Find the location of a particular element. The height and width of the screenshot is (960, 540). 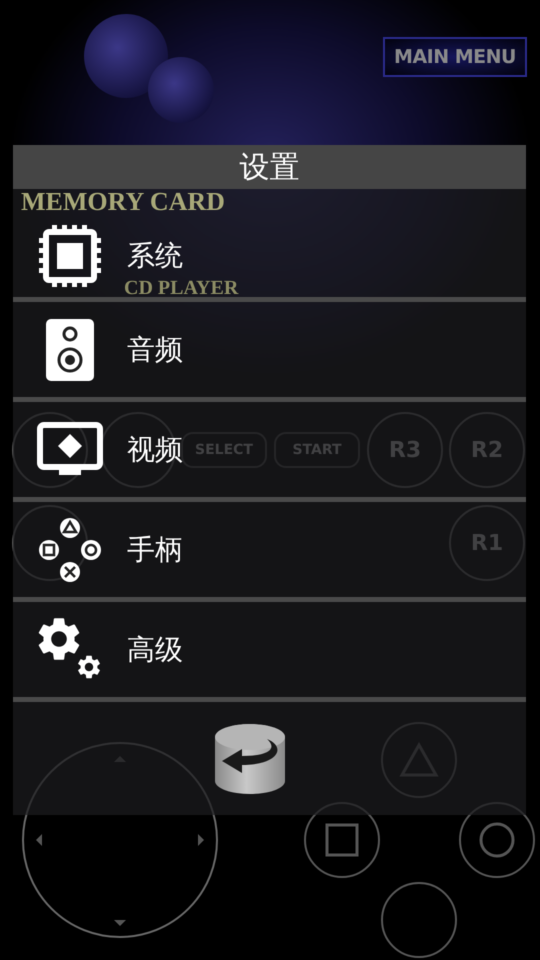

settings-menu-item: 音频 is located at coordinates (269, 352).